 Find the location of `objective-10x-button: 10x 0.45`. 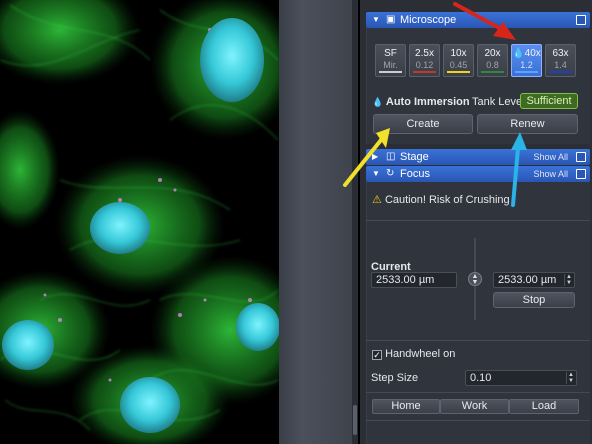

objective-10x-button: 10x 0.45 is located at coordinates (458, 60).